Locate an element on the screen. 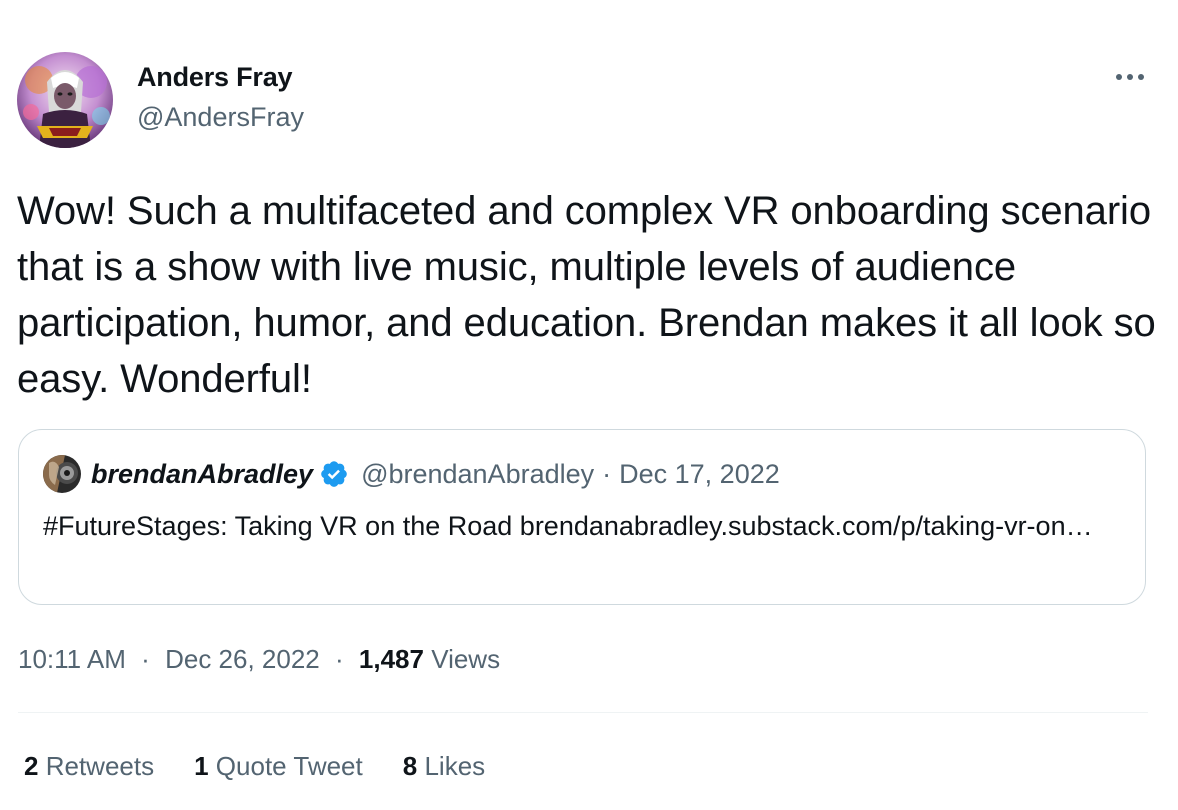 This screenshot has height=810, width=1178. retweets-label: Retweets is located at coordinates (100, 766).